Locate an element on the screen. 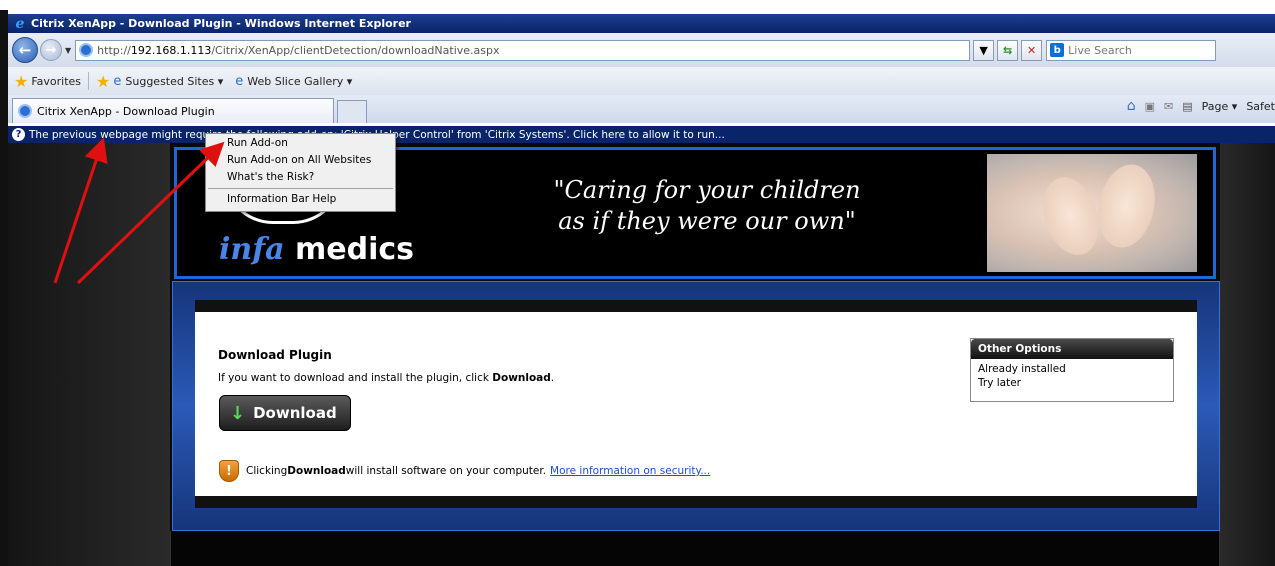 The width and height of the screenshot is (1275, 566). live-search-icon: b is located at coordinates (1057, 50).